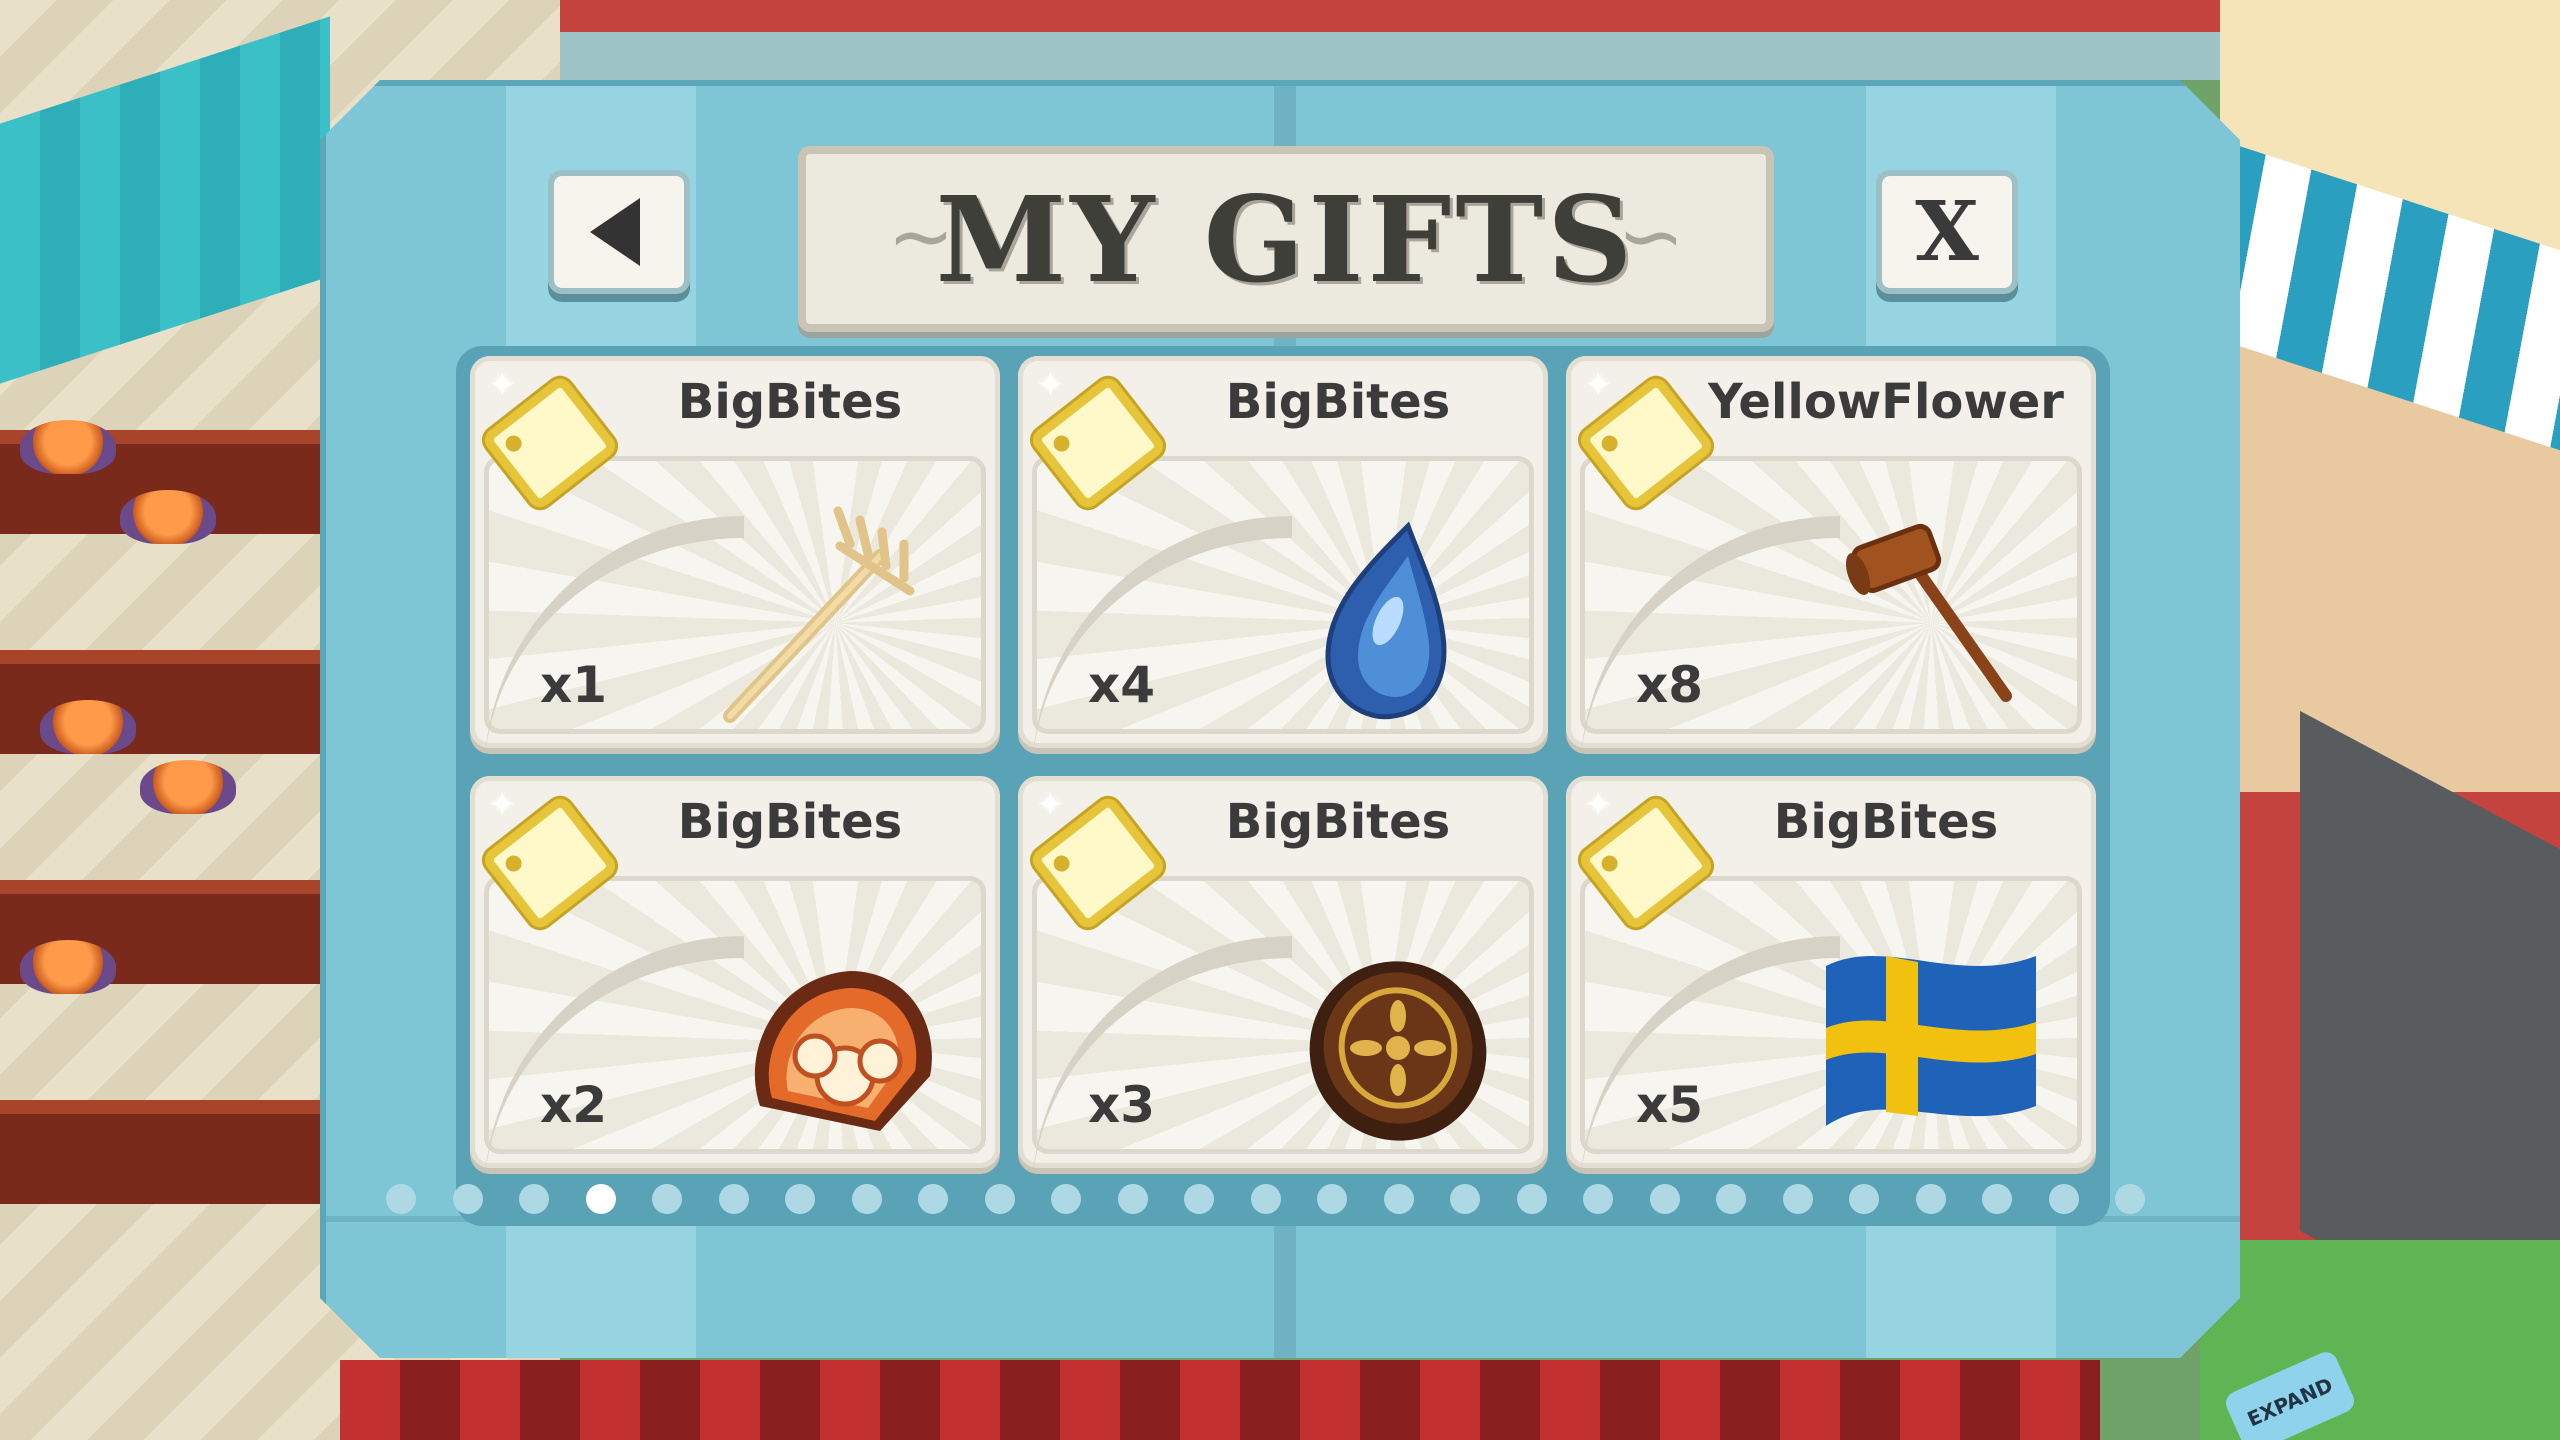  What do you see at coordinates (921, 236) in the screenshot?
I see `flourish-left-icon: ~` at bounding box center [921, 236].